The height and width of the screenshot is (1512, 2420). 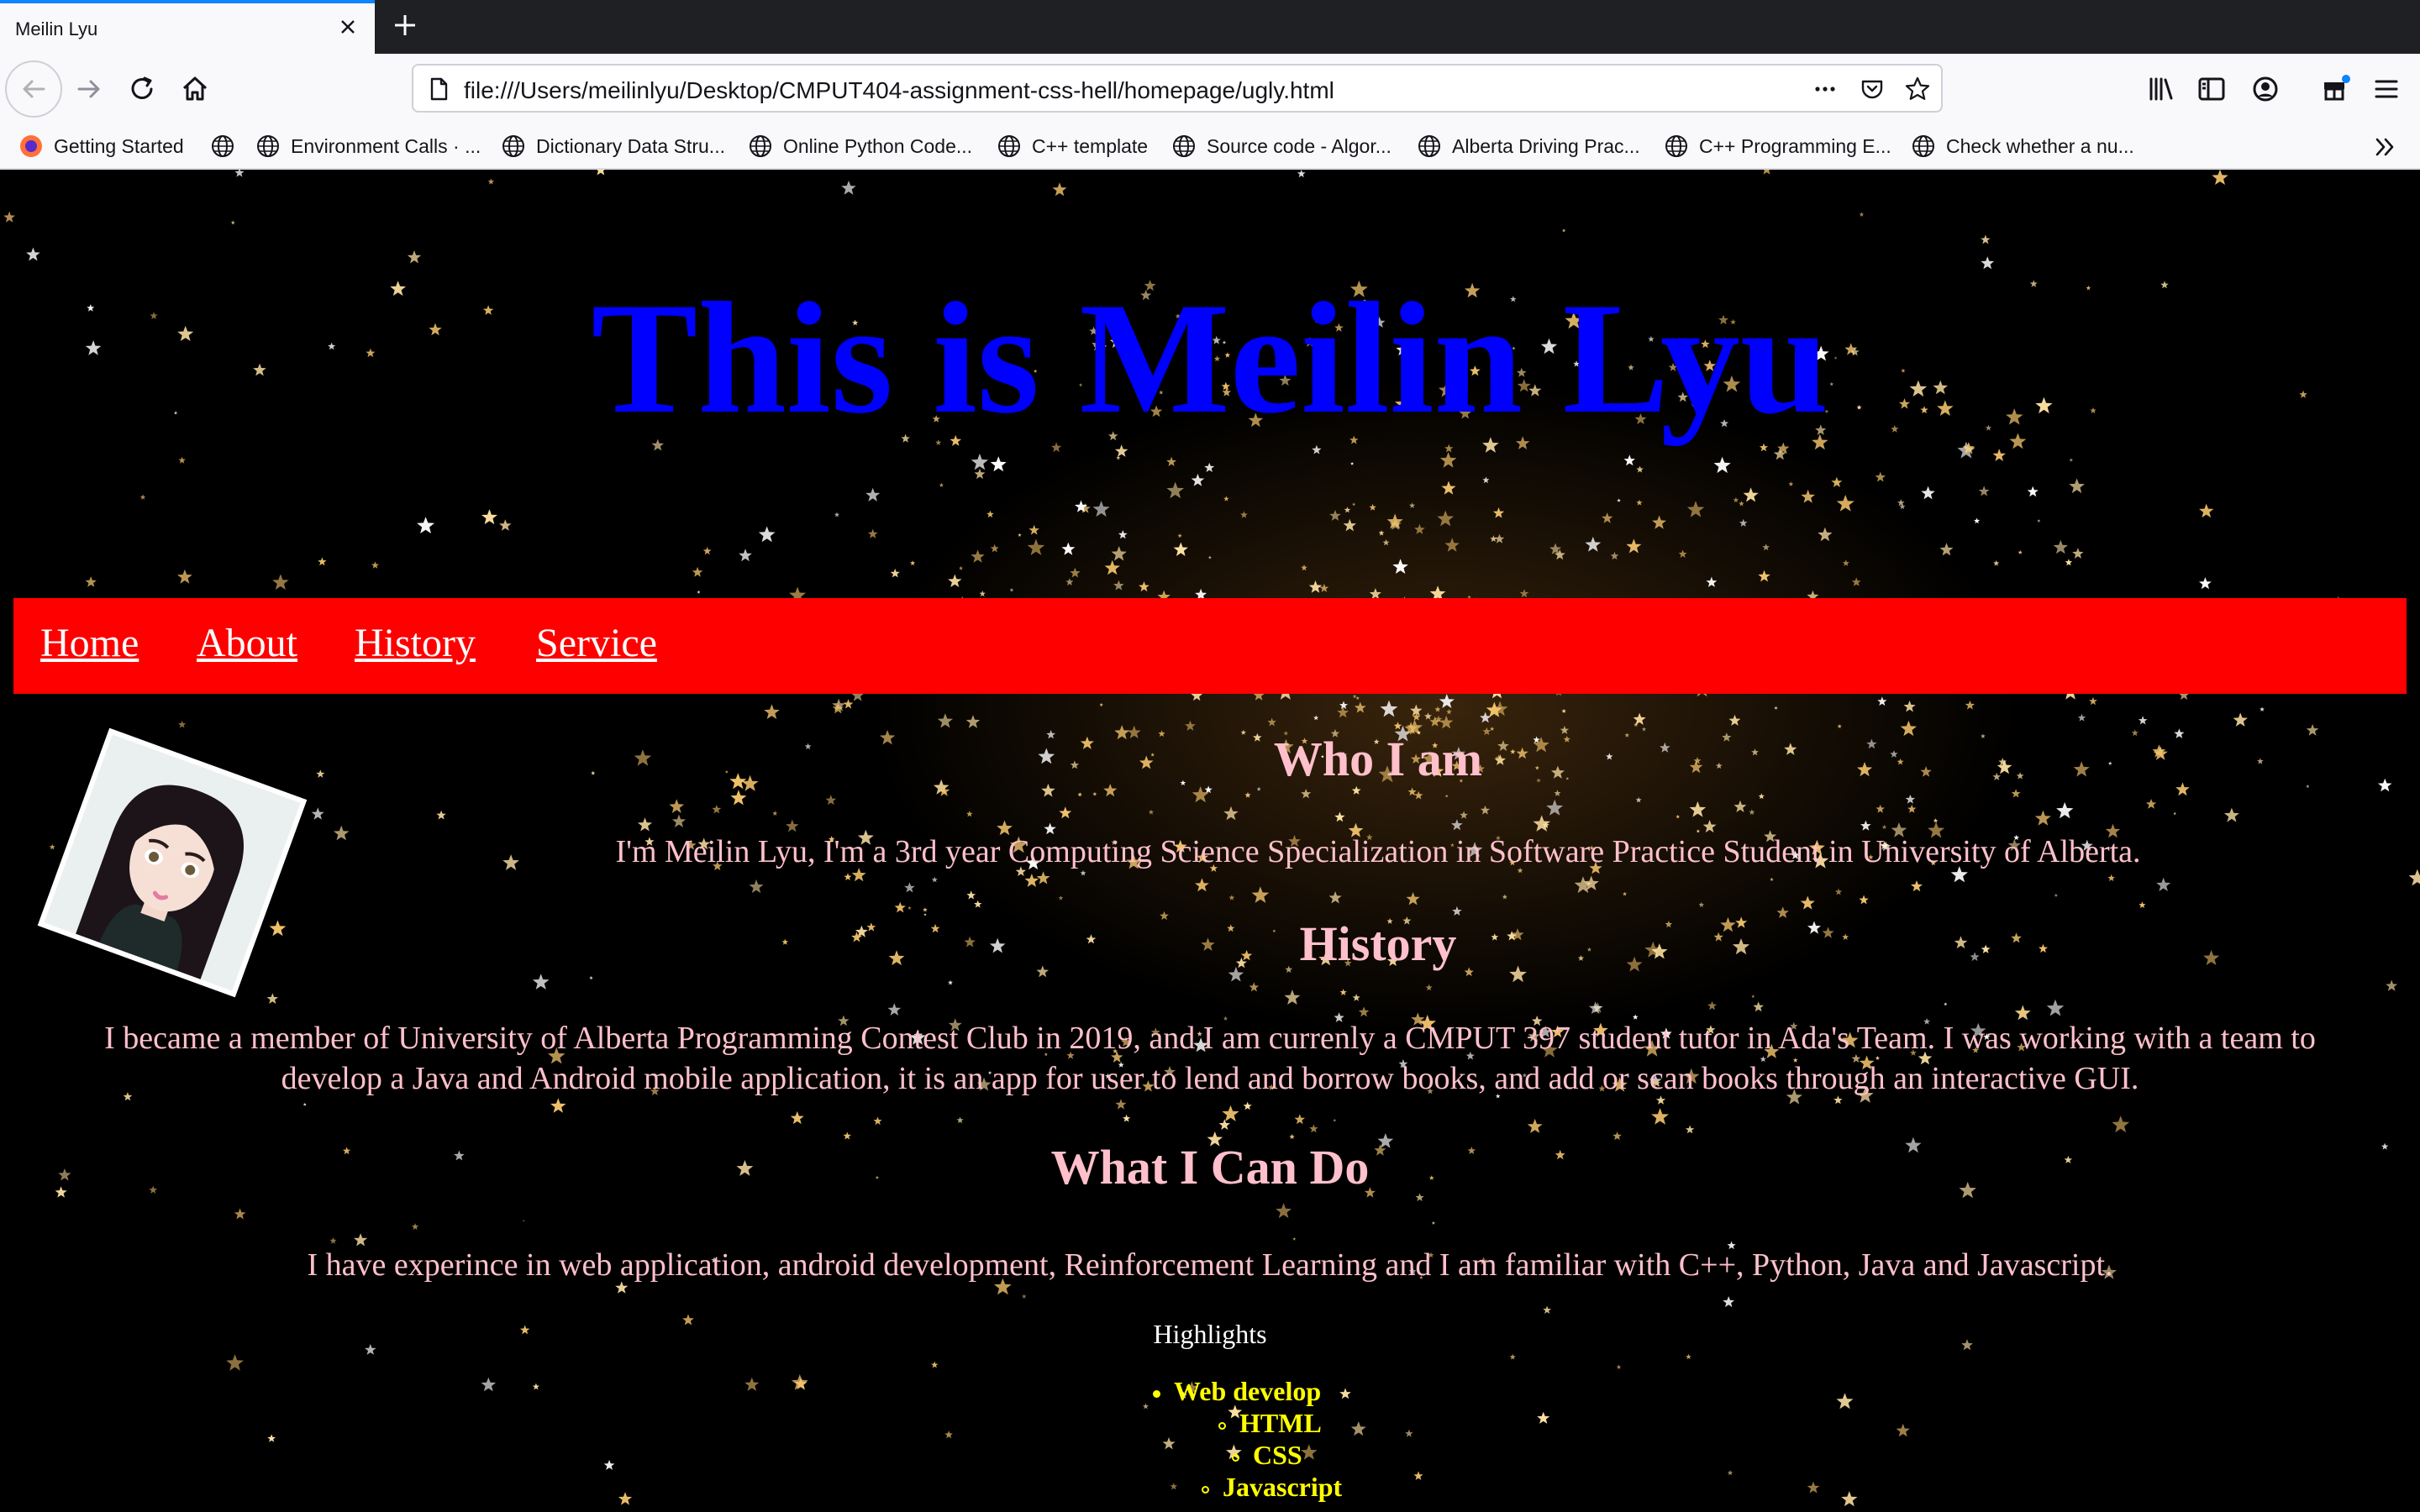 What do you see at coordinates (2211, 89) in the screenshot?
I see `sidebar-icon` at bounding box center [2211, 89].